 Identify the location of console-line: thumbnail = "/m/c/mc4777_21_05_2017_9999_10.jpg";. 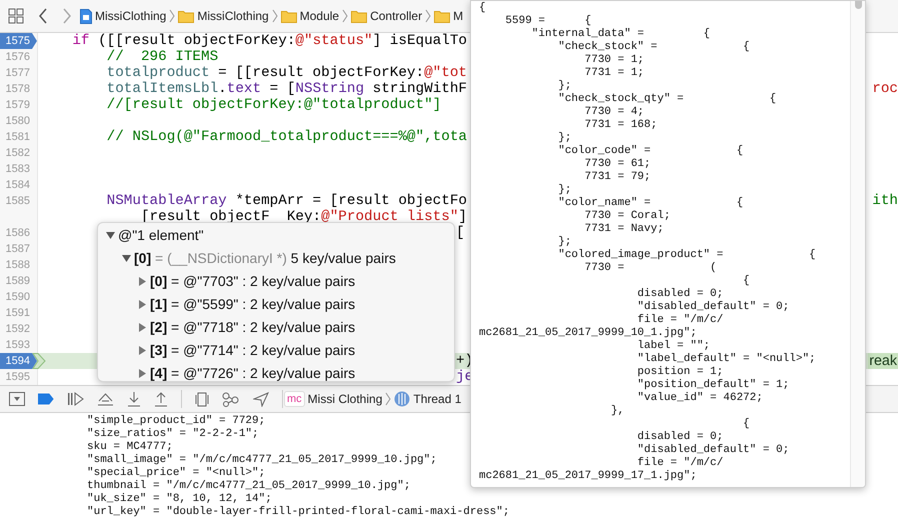
(248, 486).